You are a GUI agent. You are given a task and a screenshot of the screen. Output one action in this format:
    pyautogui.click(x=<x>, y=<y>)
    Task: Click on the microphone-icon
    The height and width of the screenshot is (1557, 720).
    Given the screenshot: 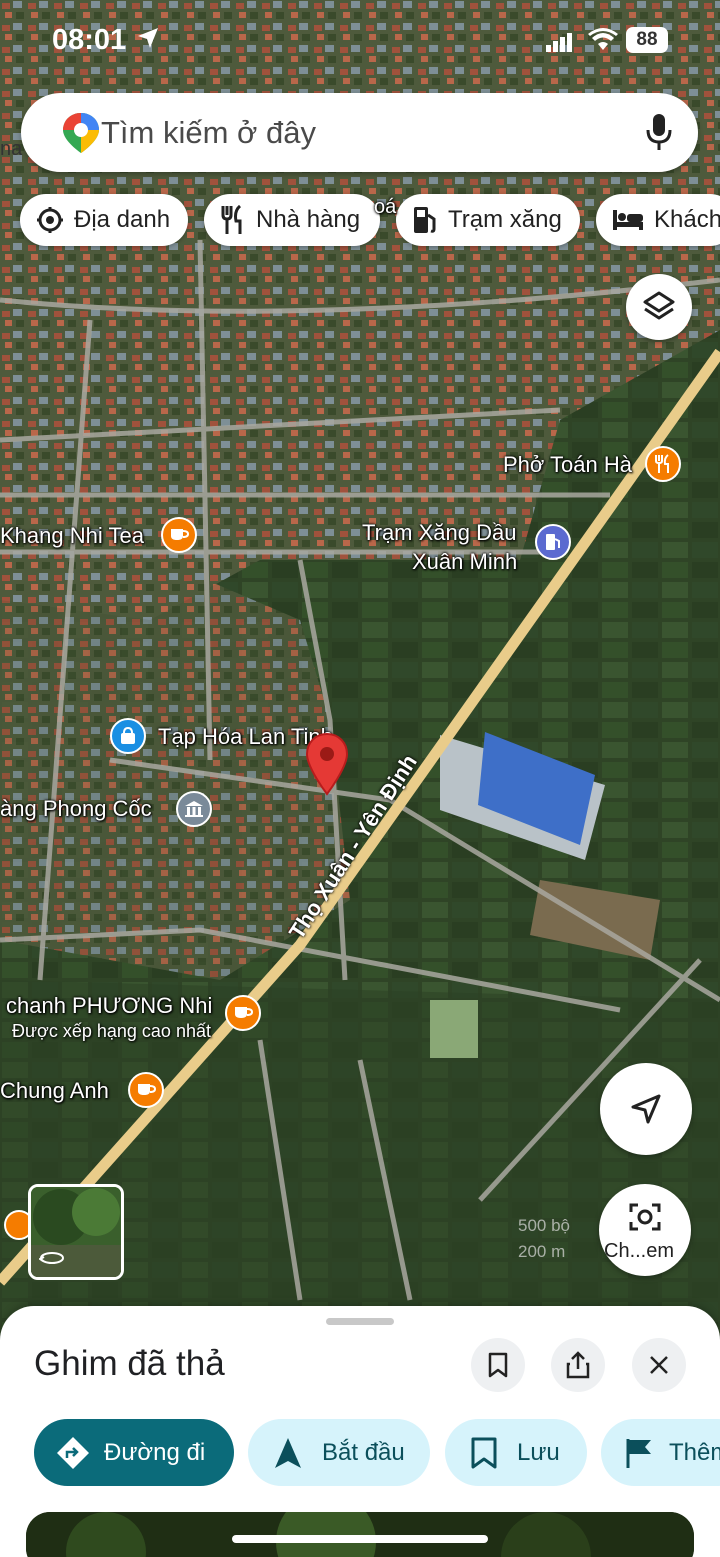 What is the action you would take?
    pyautogui.click(x=659, y=132)
    